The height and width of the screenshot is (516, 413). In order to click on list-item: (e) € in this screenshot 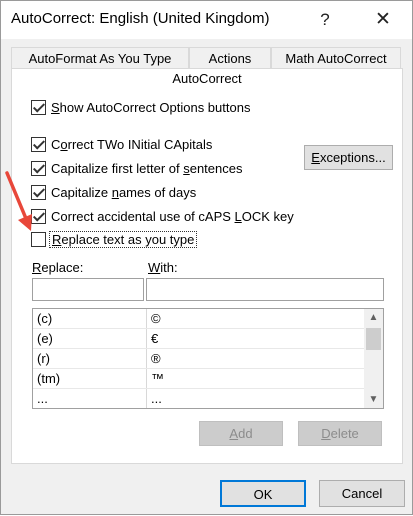, I will do `click(198, 339)`.